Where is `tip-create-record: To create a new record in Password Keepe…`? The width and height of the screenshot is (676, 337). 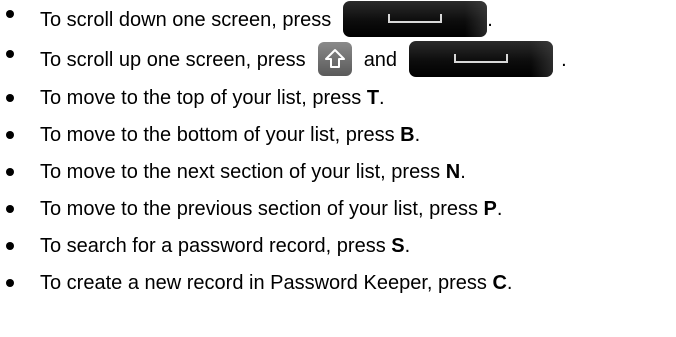
tip-create-record: To create a new record in Password Keepe… is located at coordinates (338, 283).